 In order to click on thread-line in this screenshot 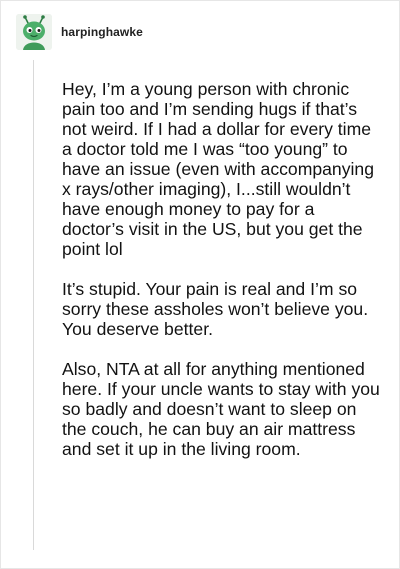, I will do `click(33, 305)`.